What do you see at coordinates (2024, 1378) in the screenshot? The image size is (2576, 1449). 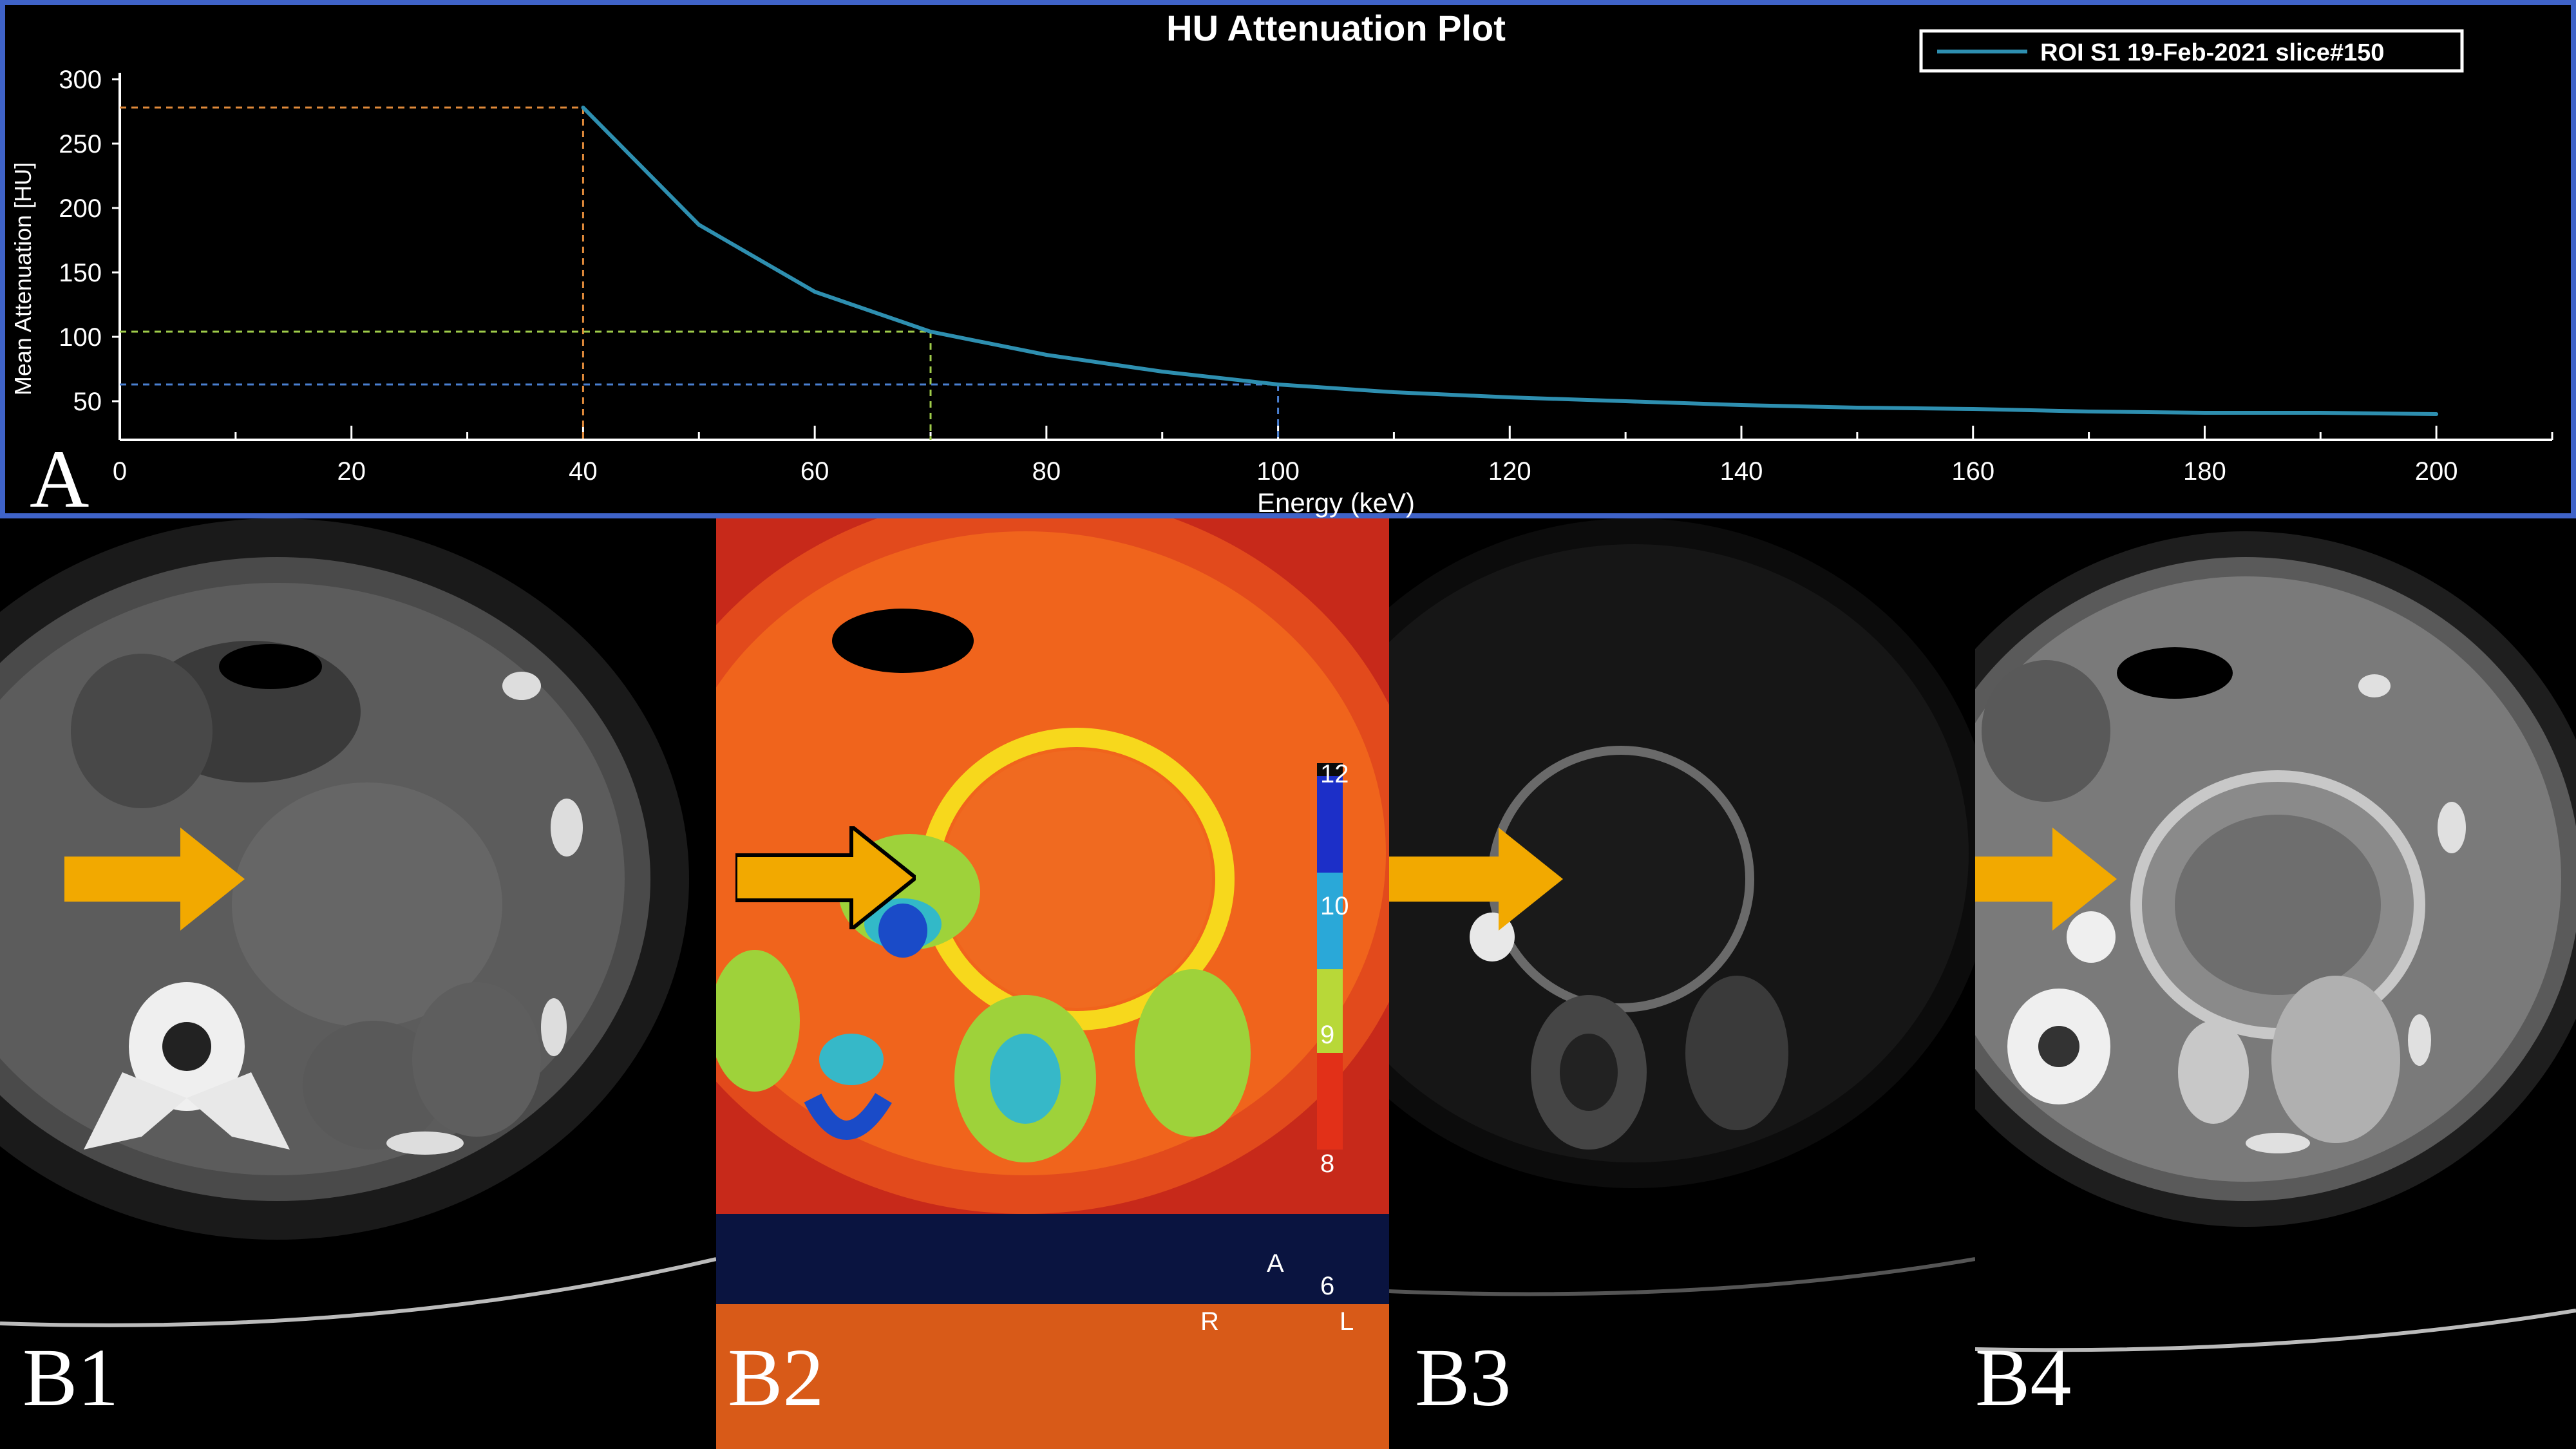 I see `panel-label-b4: B4` at bounding box center [2024, 1378].